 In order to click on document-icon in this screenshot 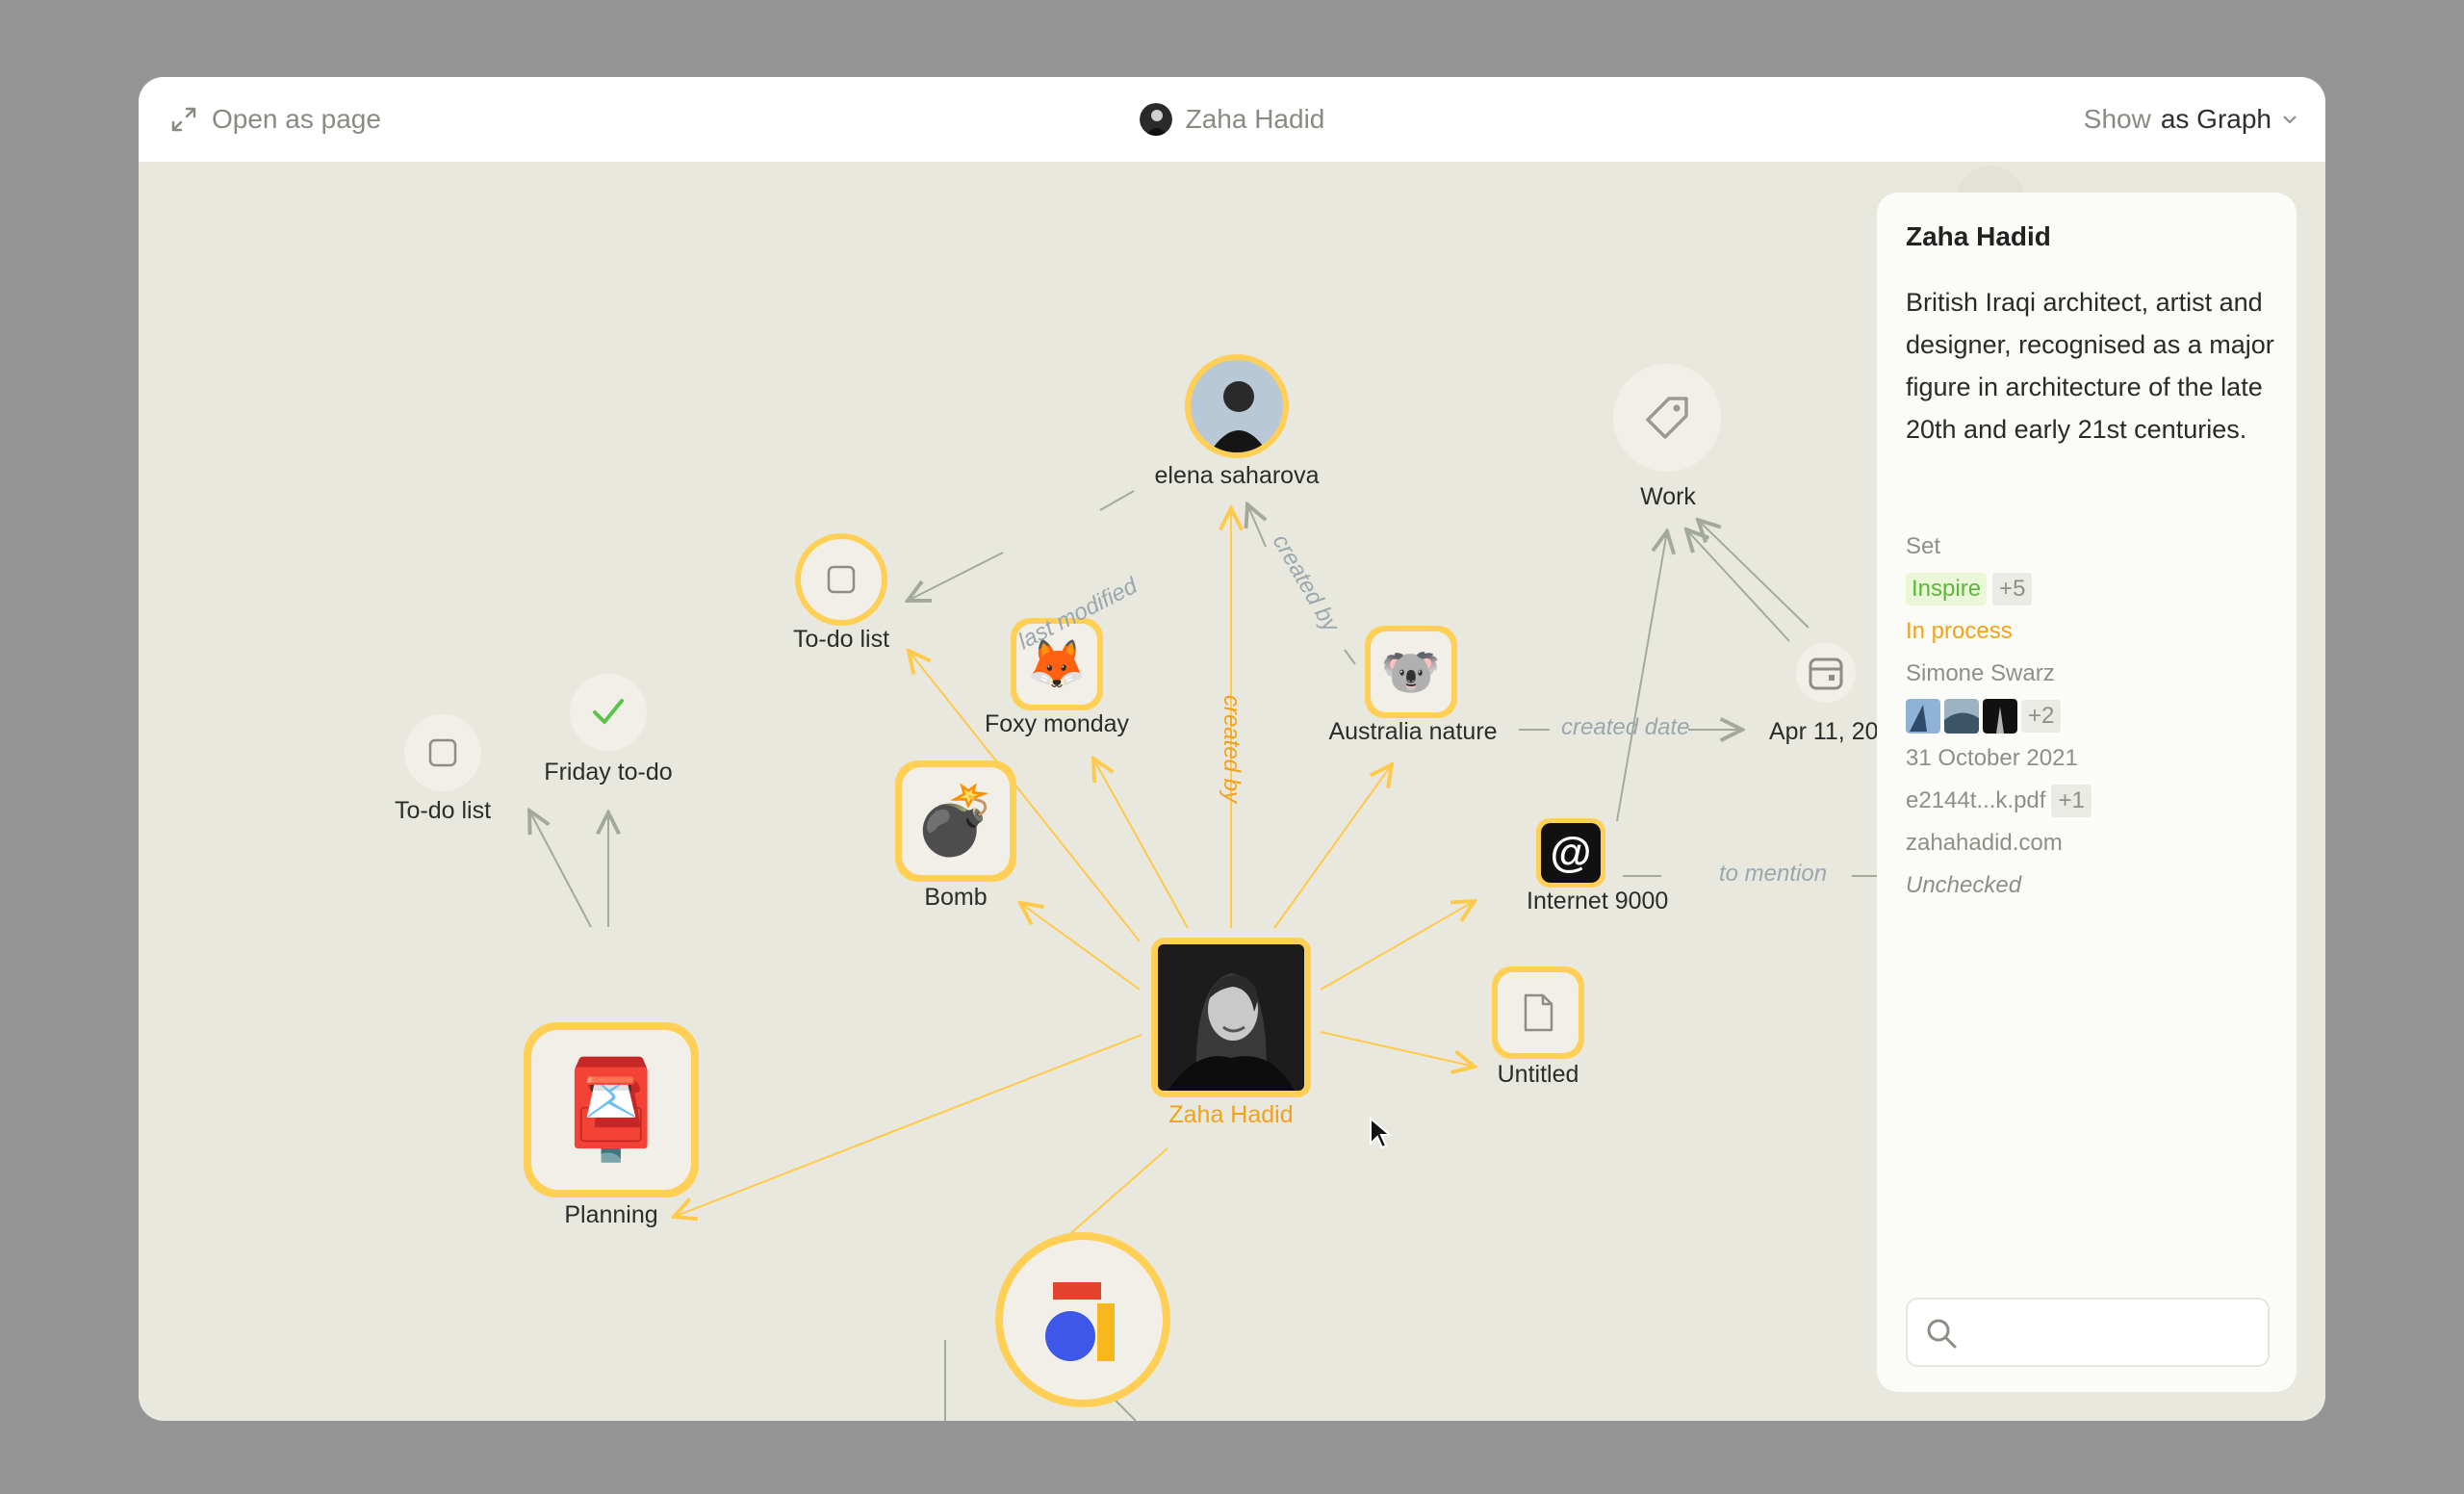, I will do `click(1538, 1013)`.